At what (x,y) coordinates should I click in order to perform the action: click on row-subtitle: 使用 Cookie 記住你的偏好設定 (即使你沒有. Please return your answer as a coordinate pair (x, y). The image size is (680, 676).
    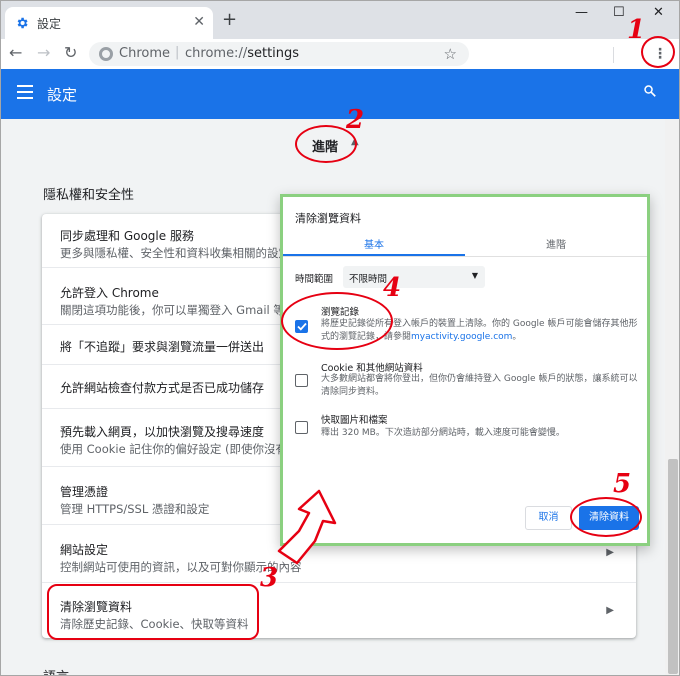
    Looking at the image, I should click on (173, 449).